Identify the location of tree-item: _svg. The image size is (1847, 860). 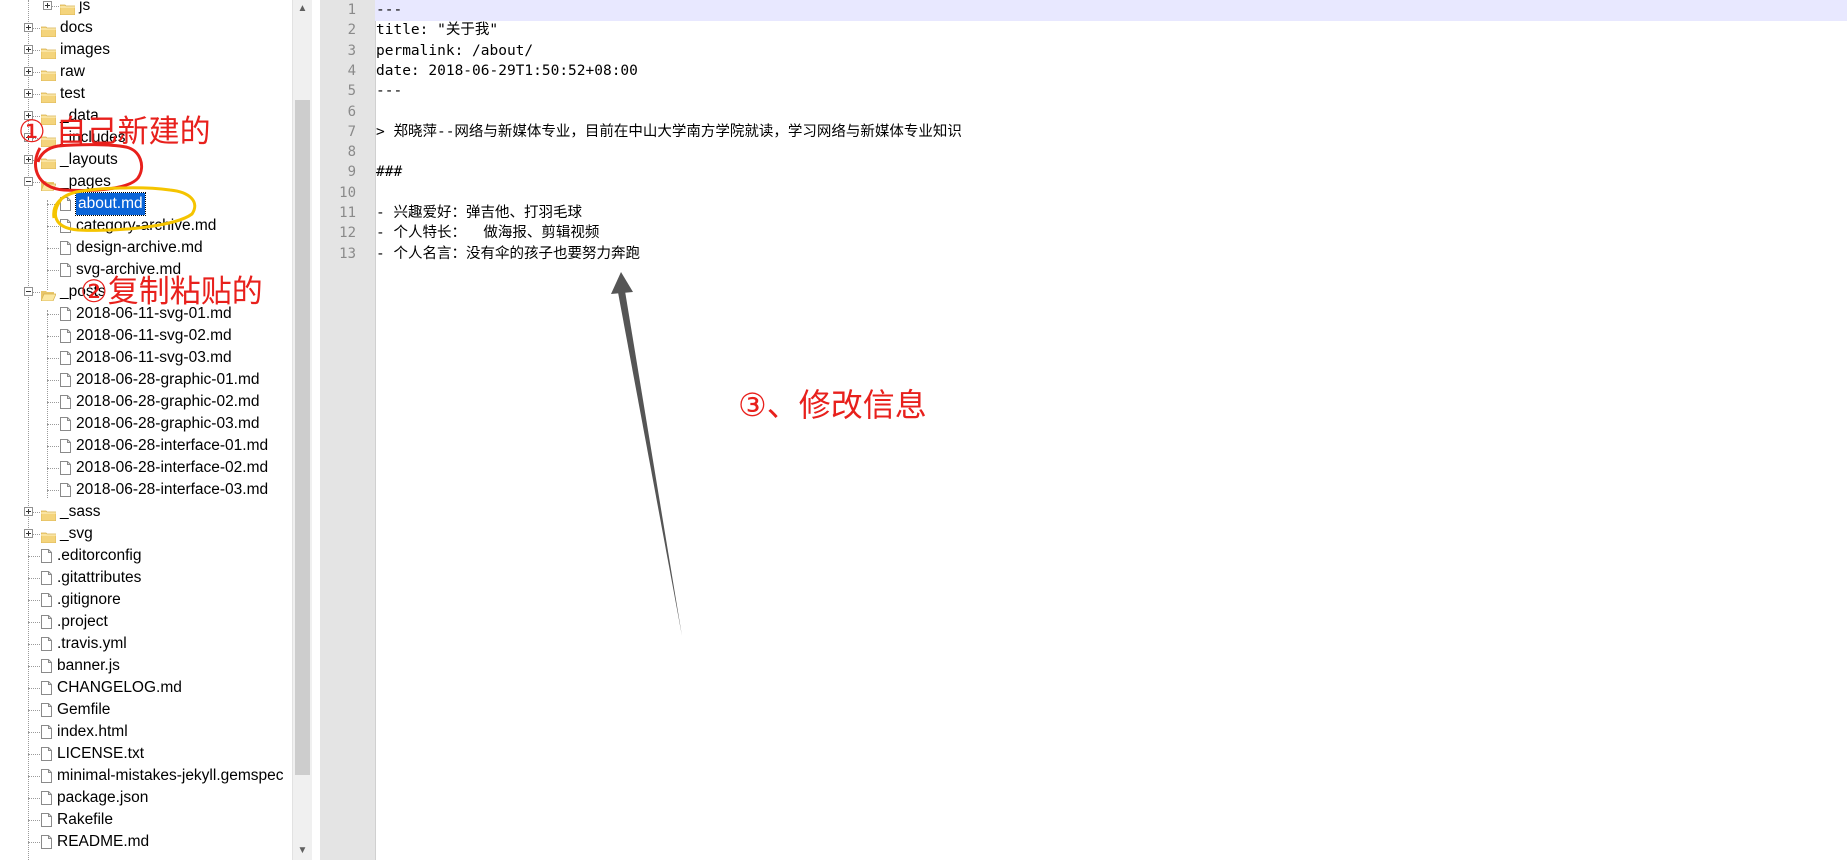
(146, 534).